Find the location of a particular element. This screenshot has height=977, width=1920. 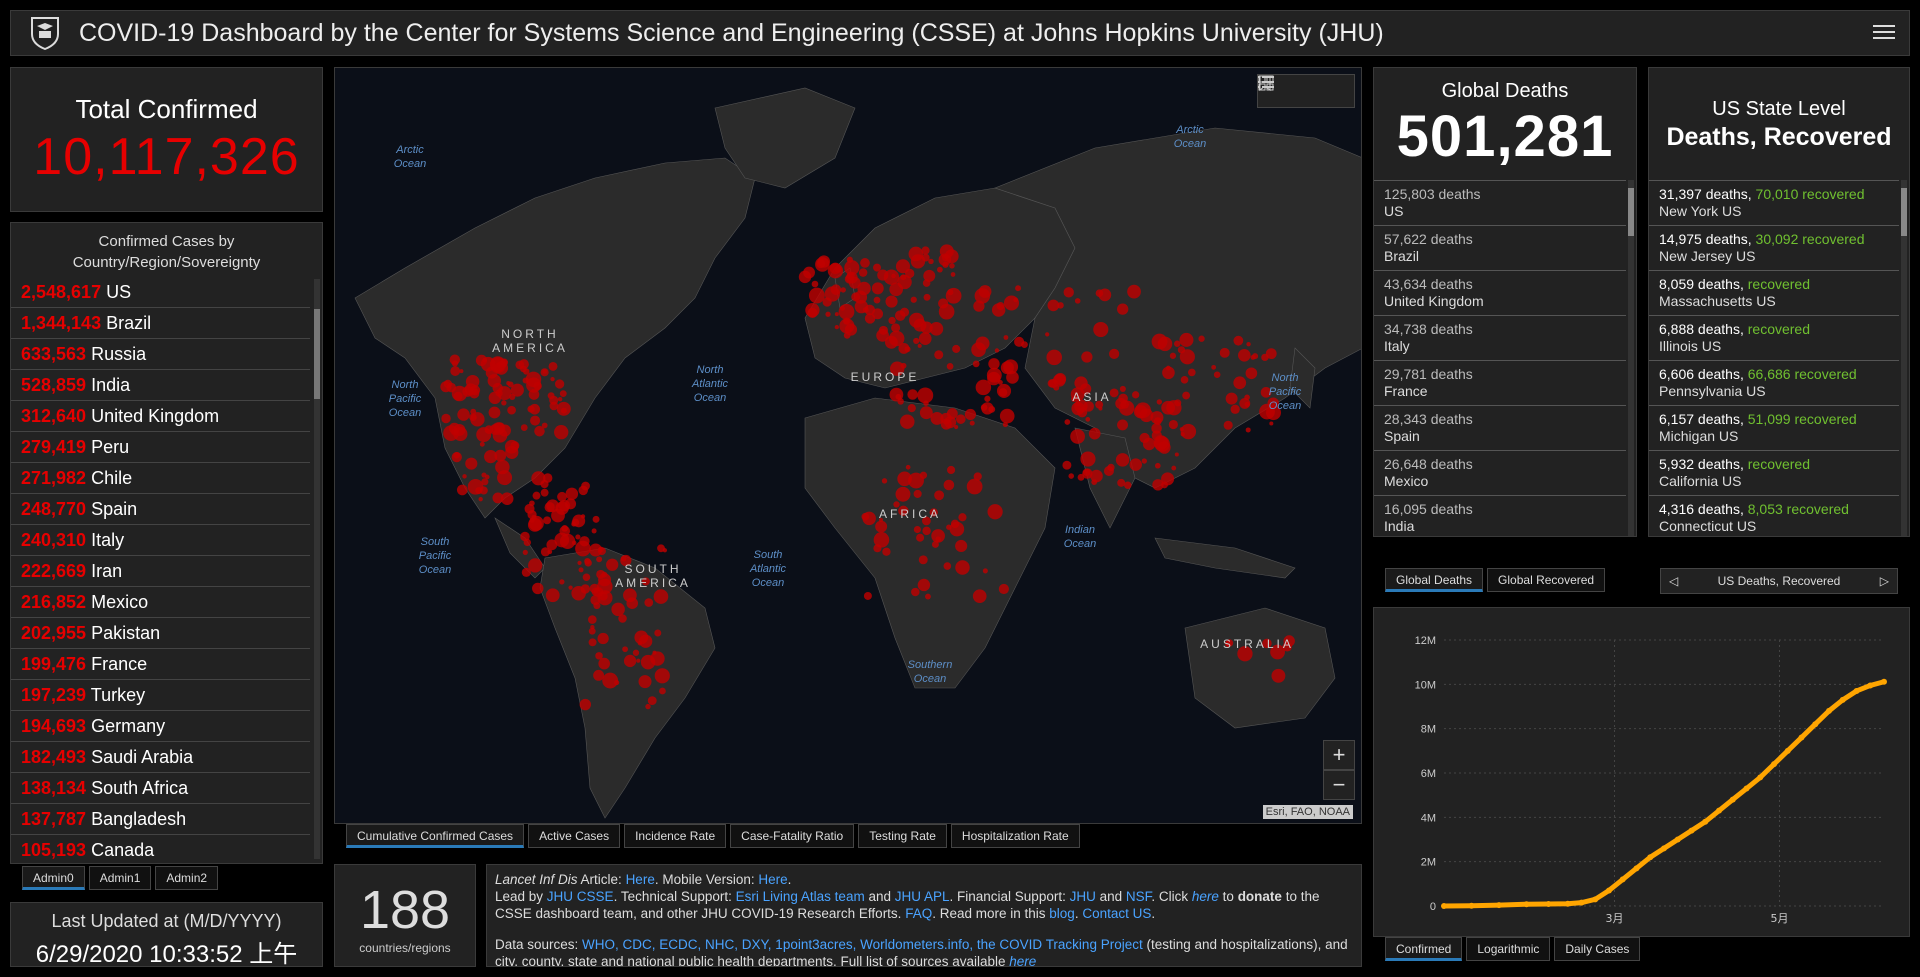

tab-map-layer-4: Testing Rate is located at coordinates (902, 836).